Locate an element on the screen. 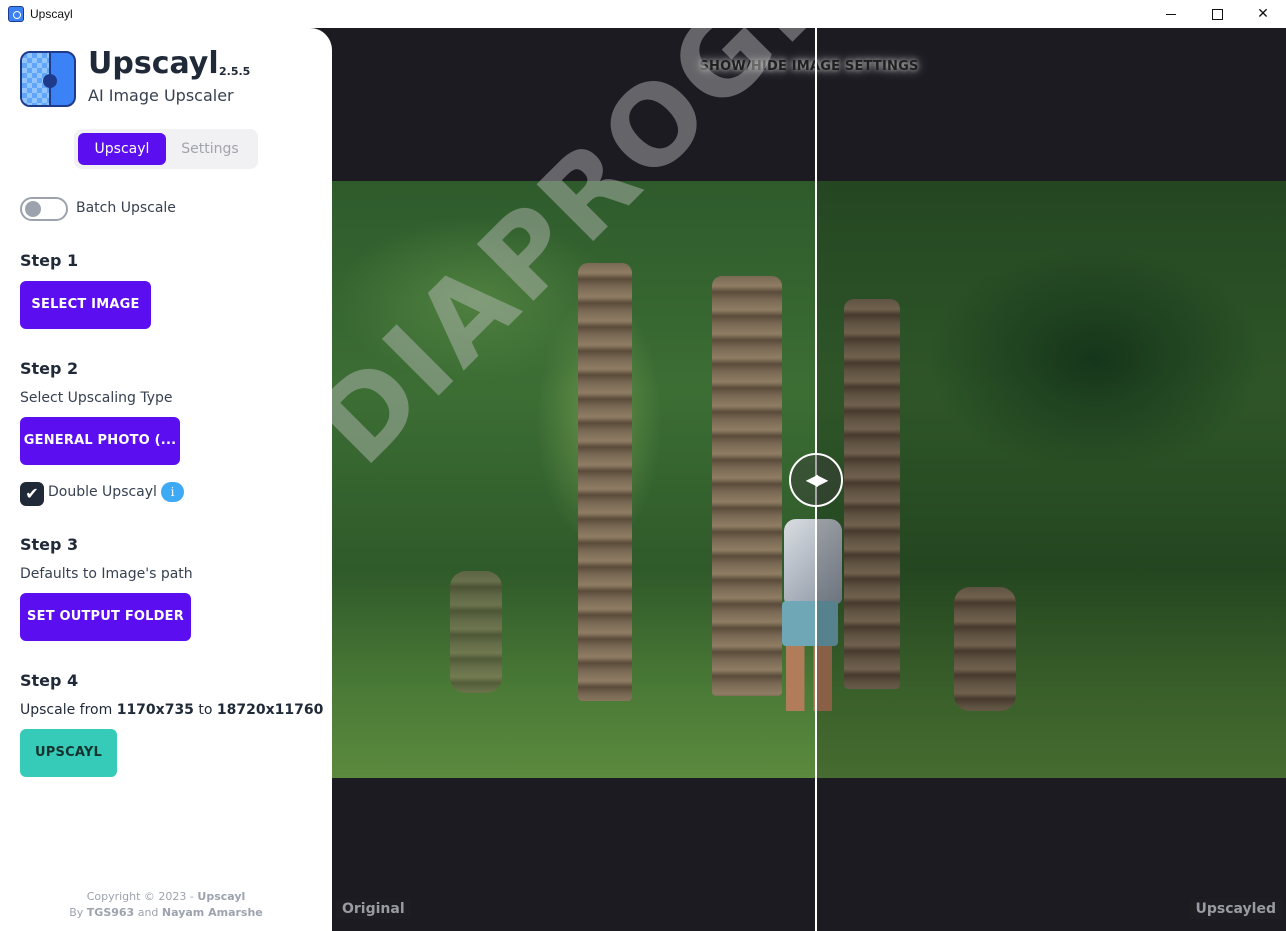 The height and width of the screenshot is (931, 1286). output-folder-hint: Defaults to Image's path is located at coordinates (106, 574).